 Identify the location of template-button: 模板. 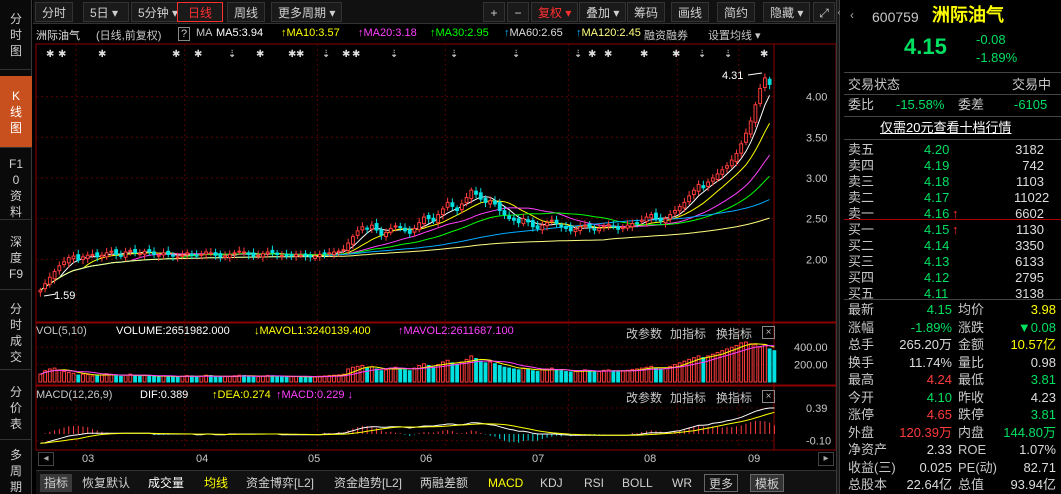
(767, 483).